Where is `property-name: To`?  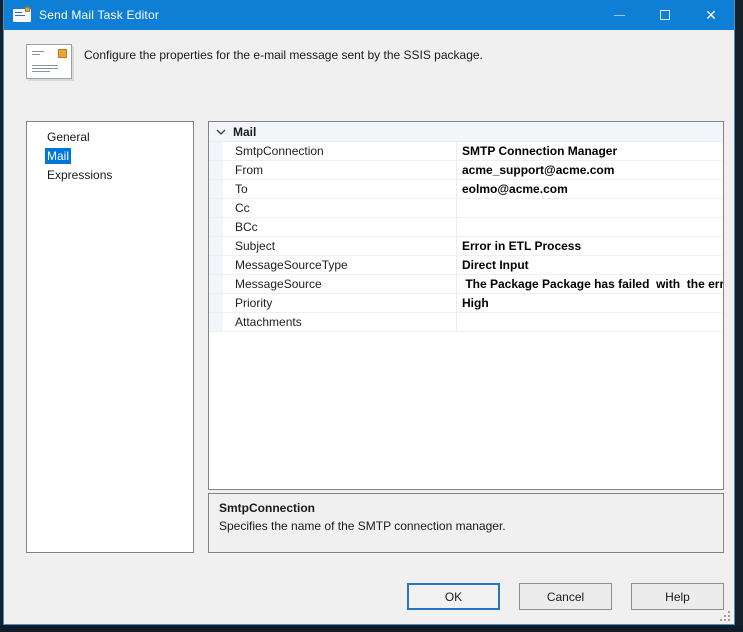
property-name: To is located at coordinates (340, 189).